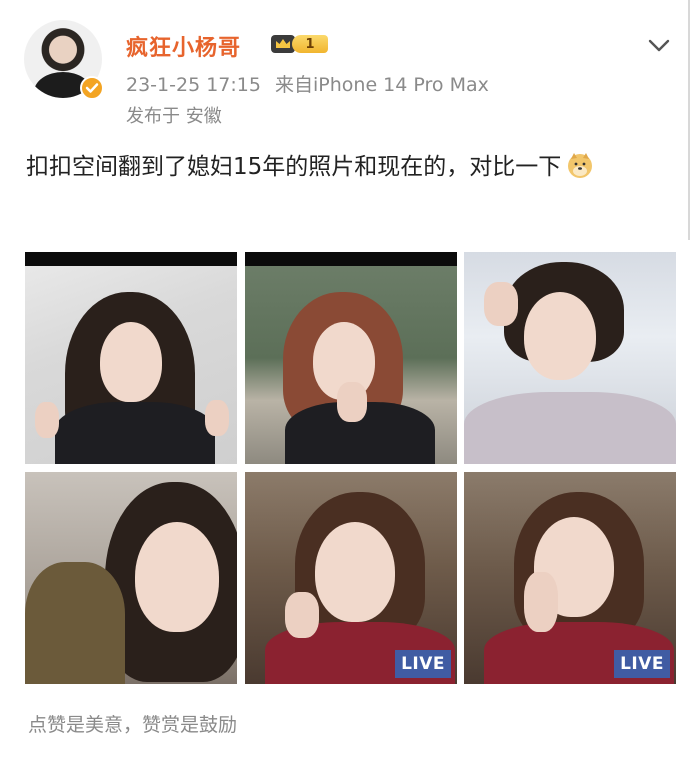 The width and height of the screenshot is (690, 758). I want to click on vip-level: 1, so click(310, 44).